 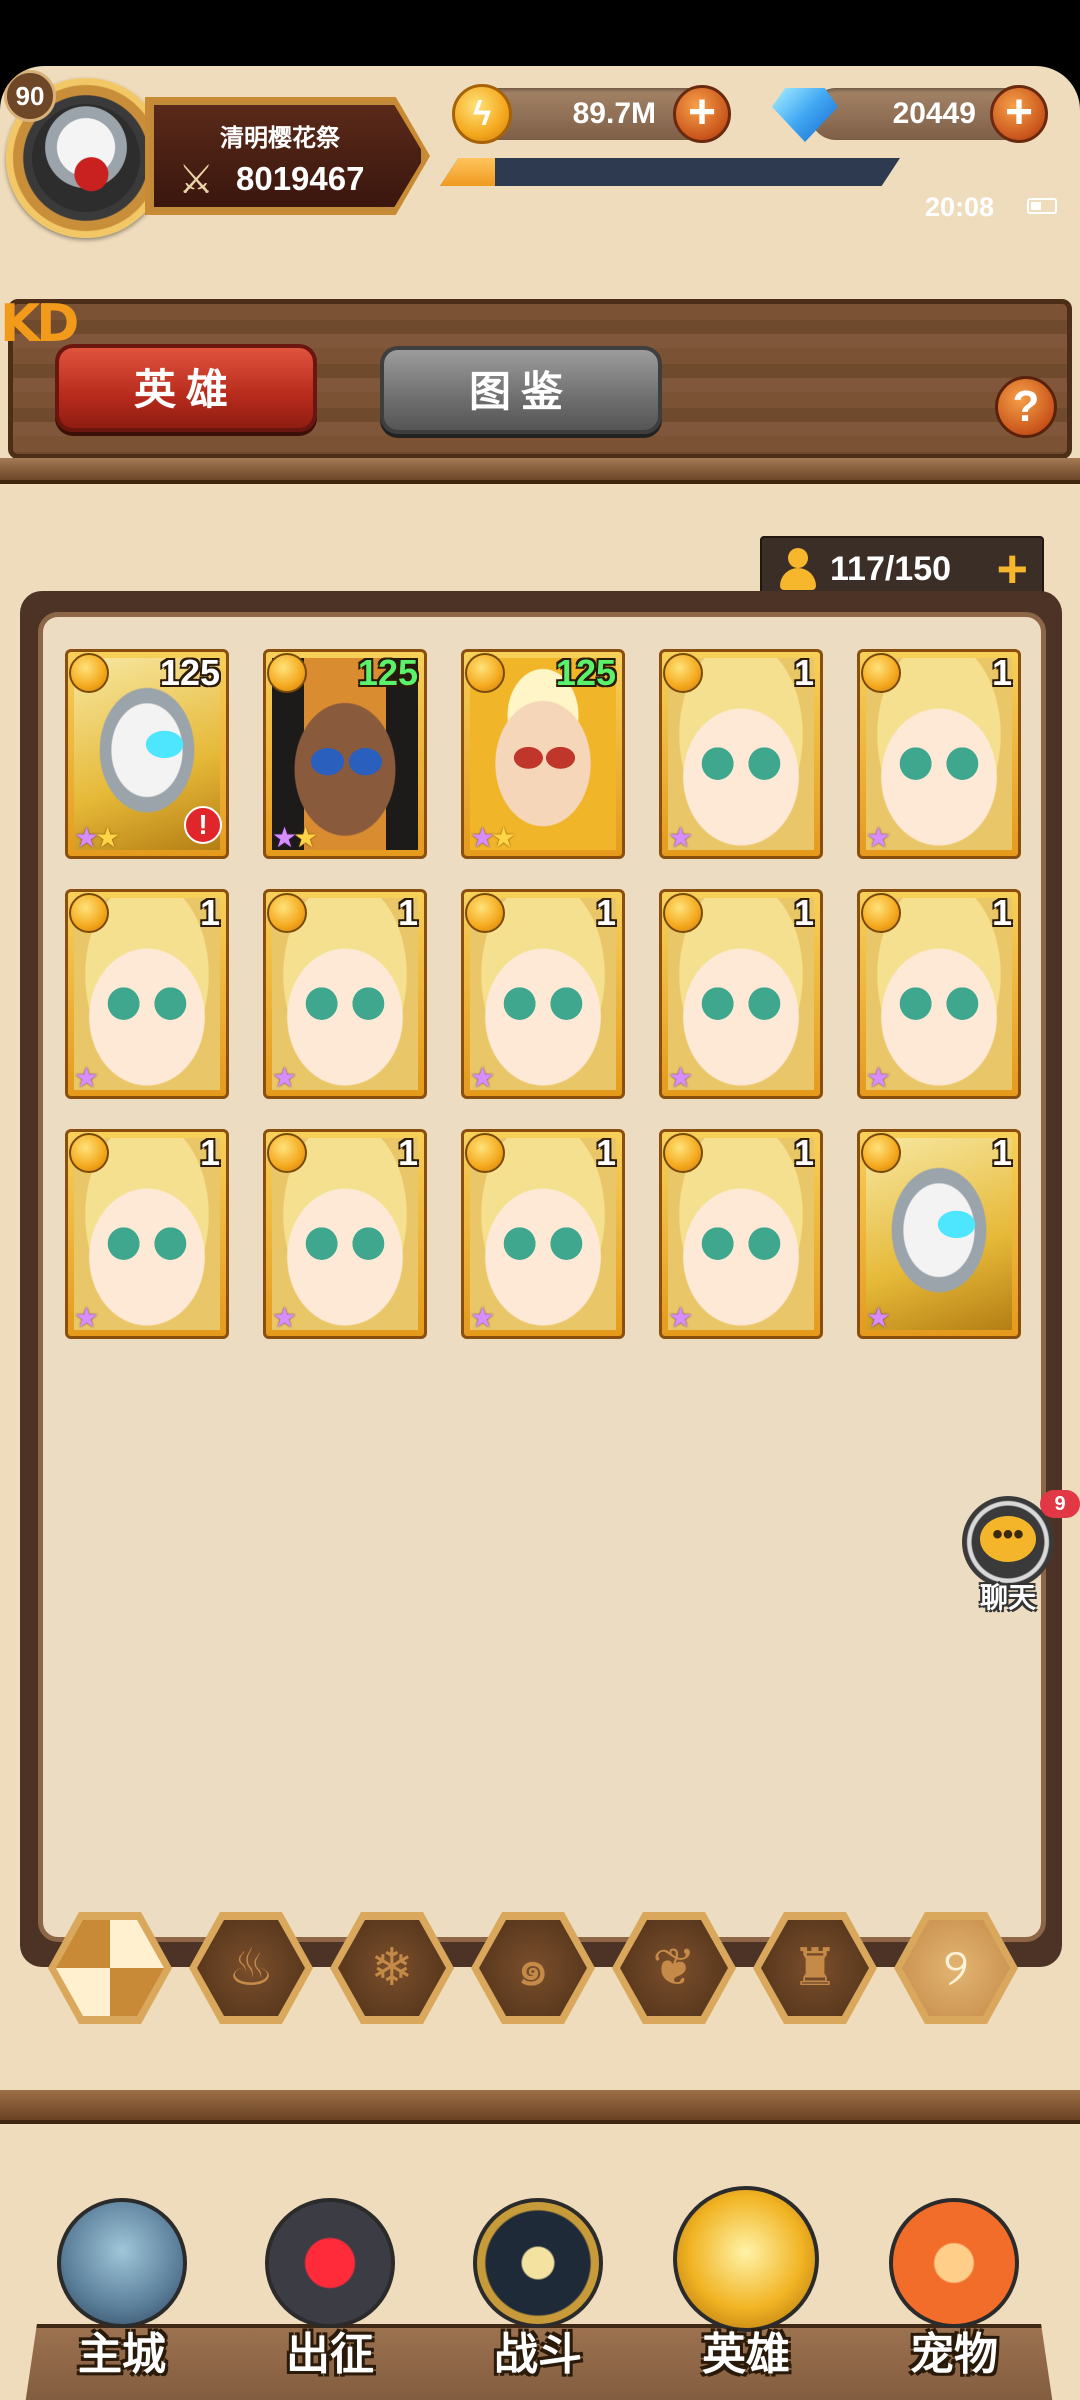 I want to click on gold-amount: 89.7M, so click(x=614, y=113).